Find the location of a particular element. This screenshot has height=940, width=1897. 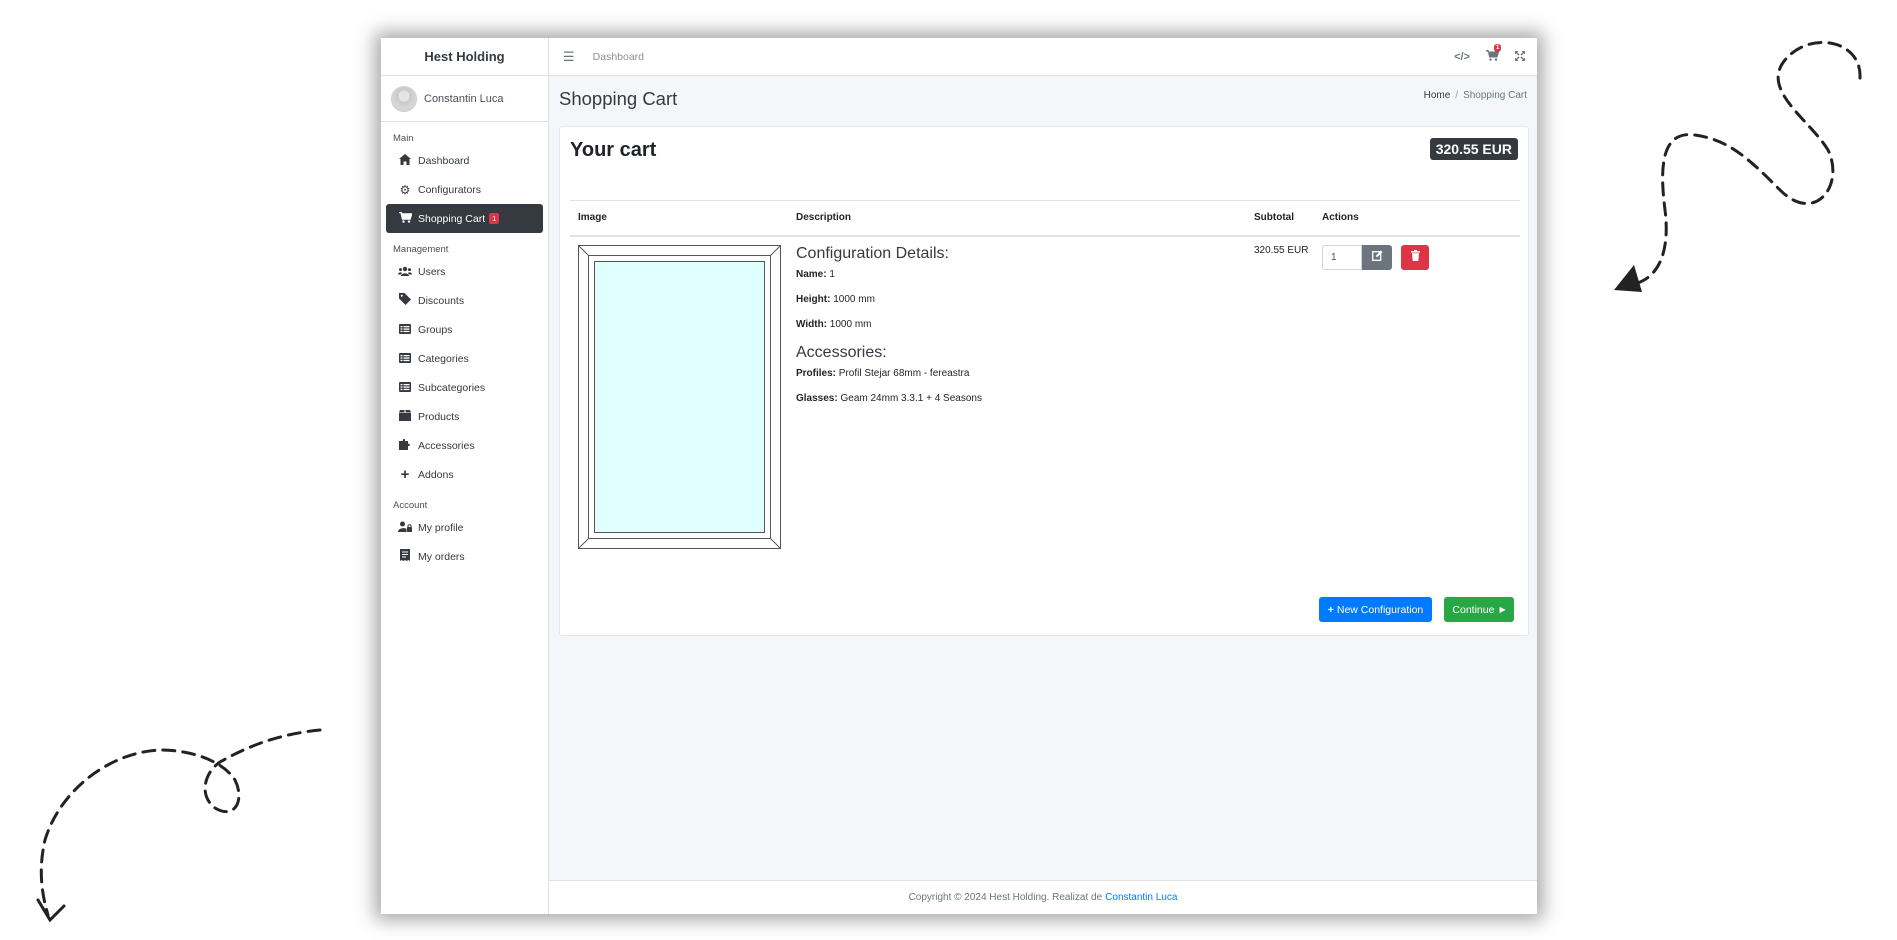

trash-icon is located at coordinates (1415, 257).